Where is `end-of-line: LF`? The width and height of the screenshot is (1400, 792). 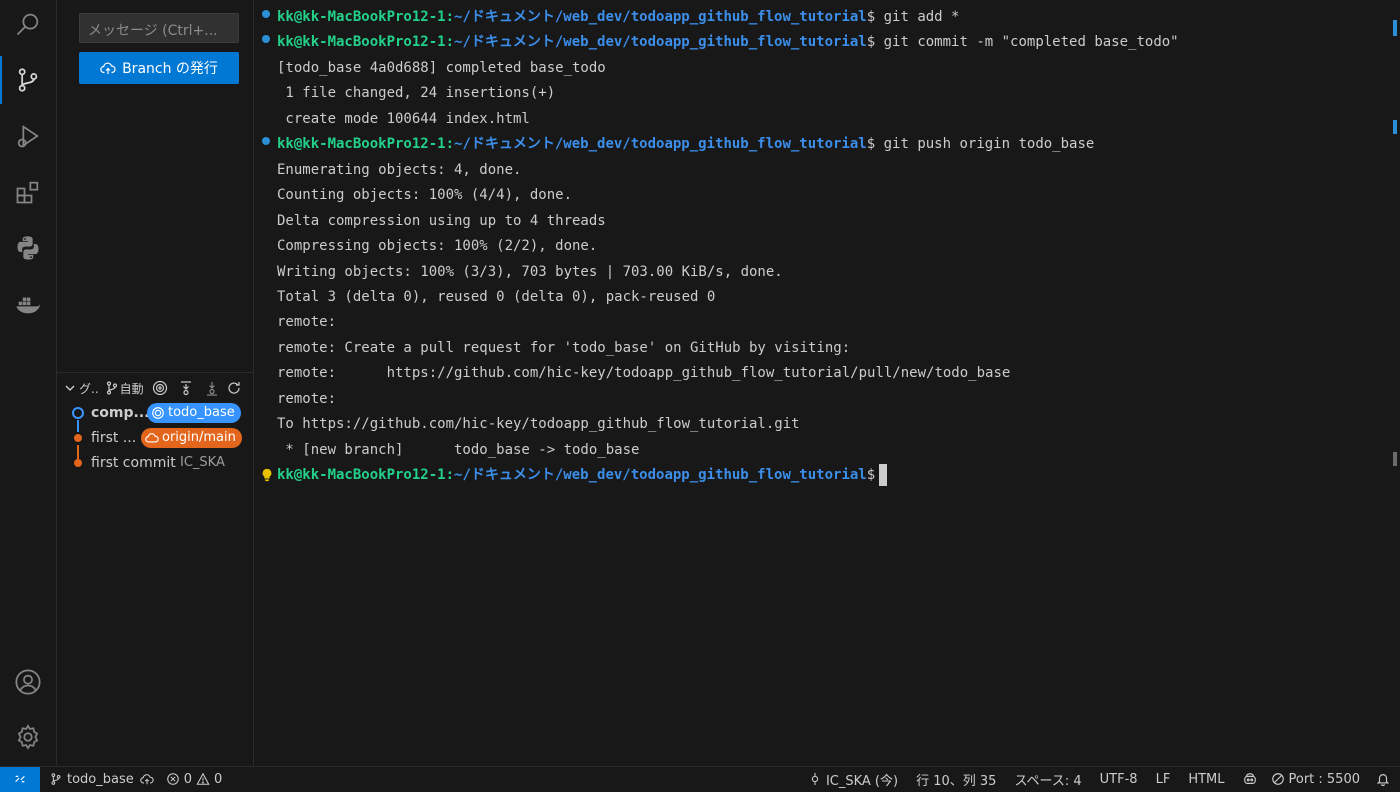
end-of-line: LF is located at coordinates (1163, 779).